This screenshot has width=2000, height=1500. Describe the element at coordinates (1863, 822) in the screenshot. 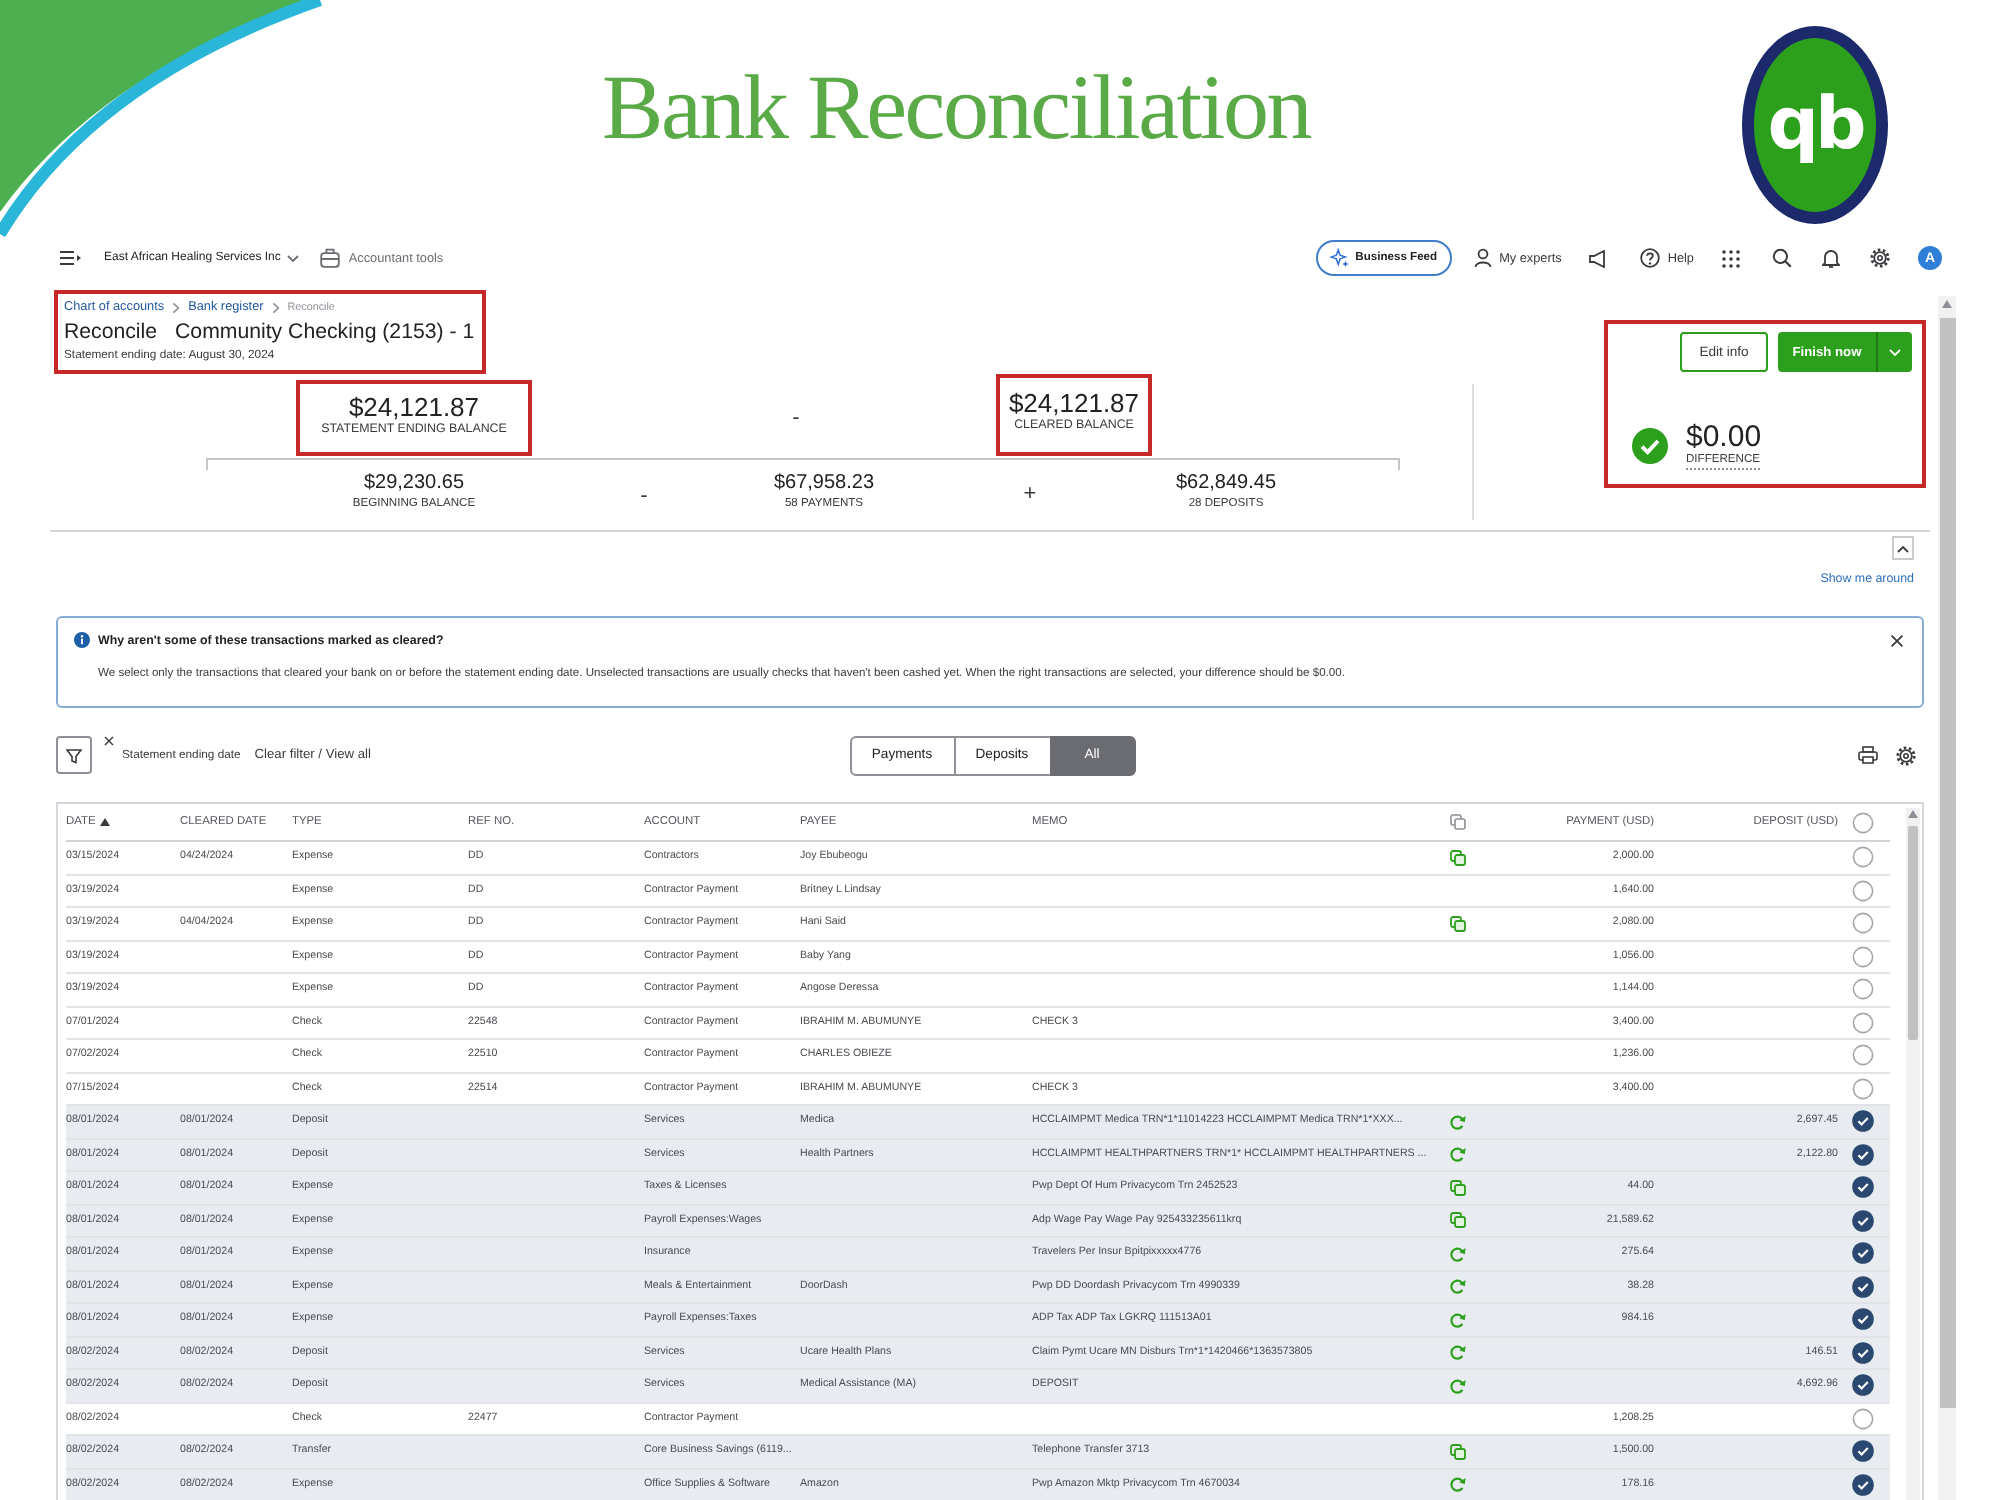

I see `select-all-checkbox` at that location.